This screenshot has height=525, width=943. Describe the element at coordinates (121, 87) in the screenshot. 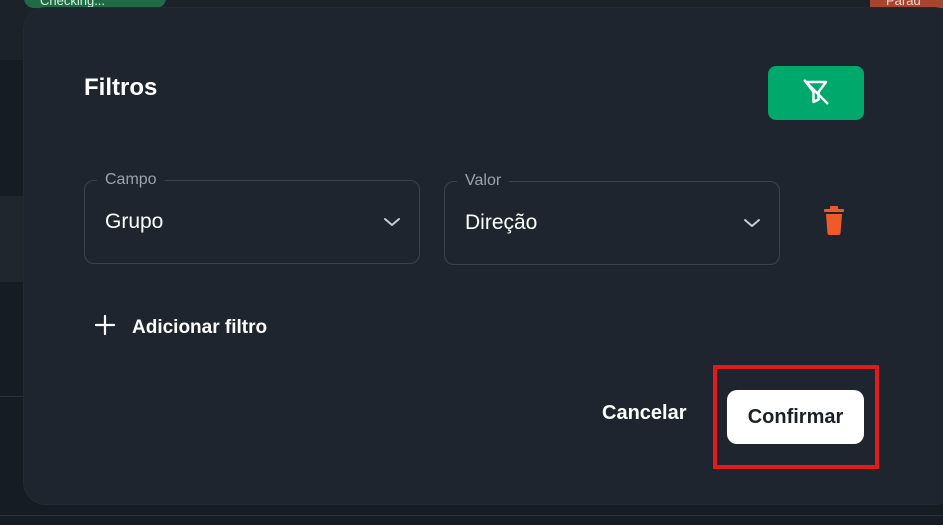

I see `modal-title: Filtros` at that location.